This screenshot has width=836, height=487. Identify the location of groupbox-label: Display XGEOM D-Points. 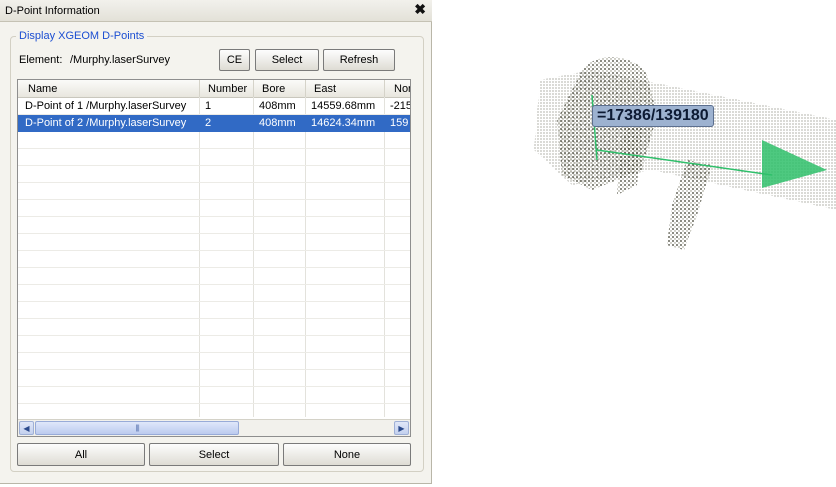
(82, 36).